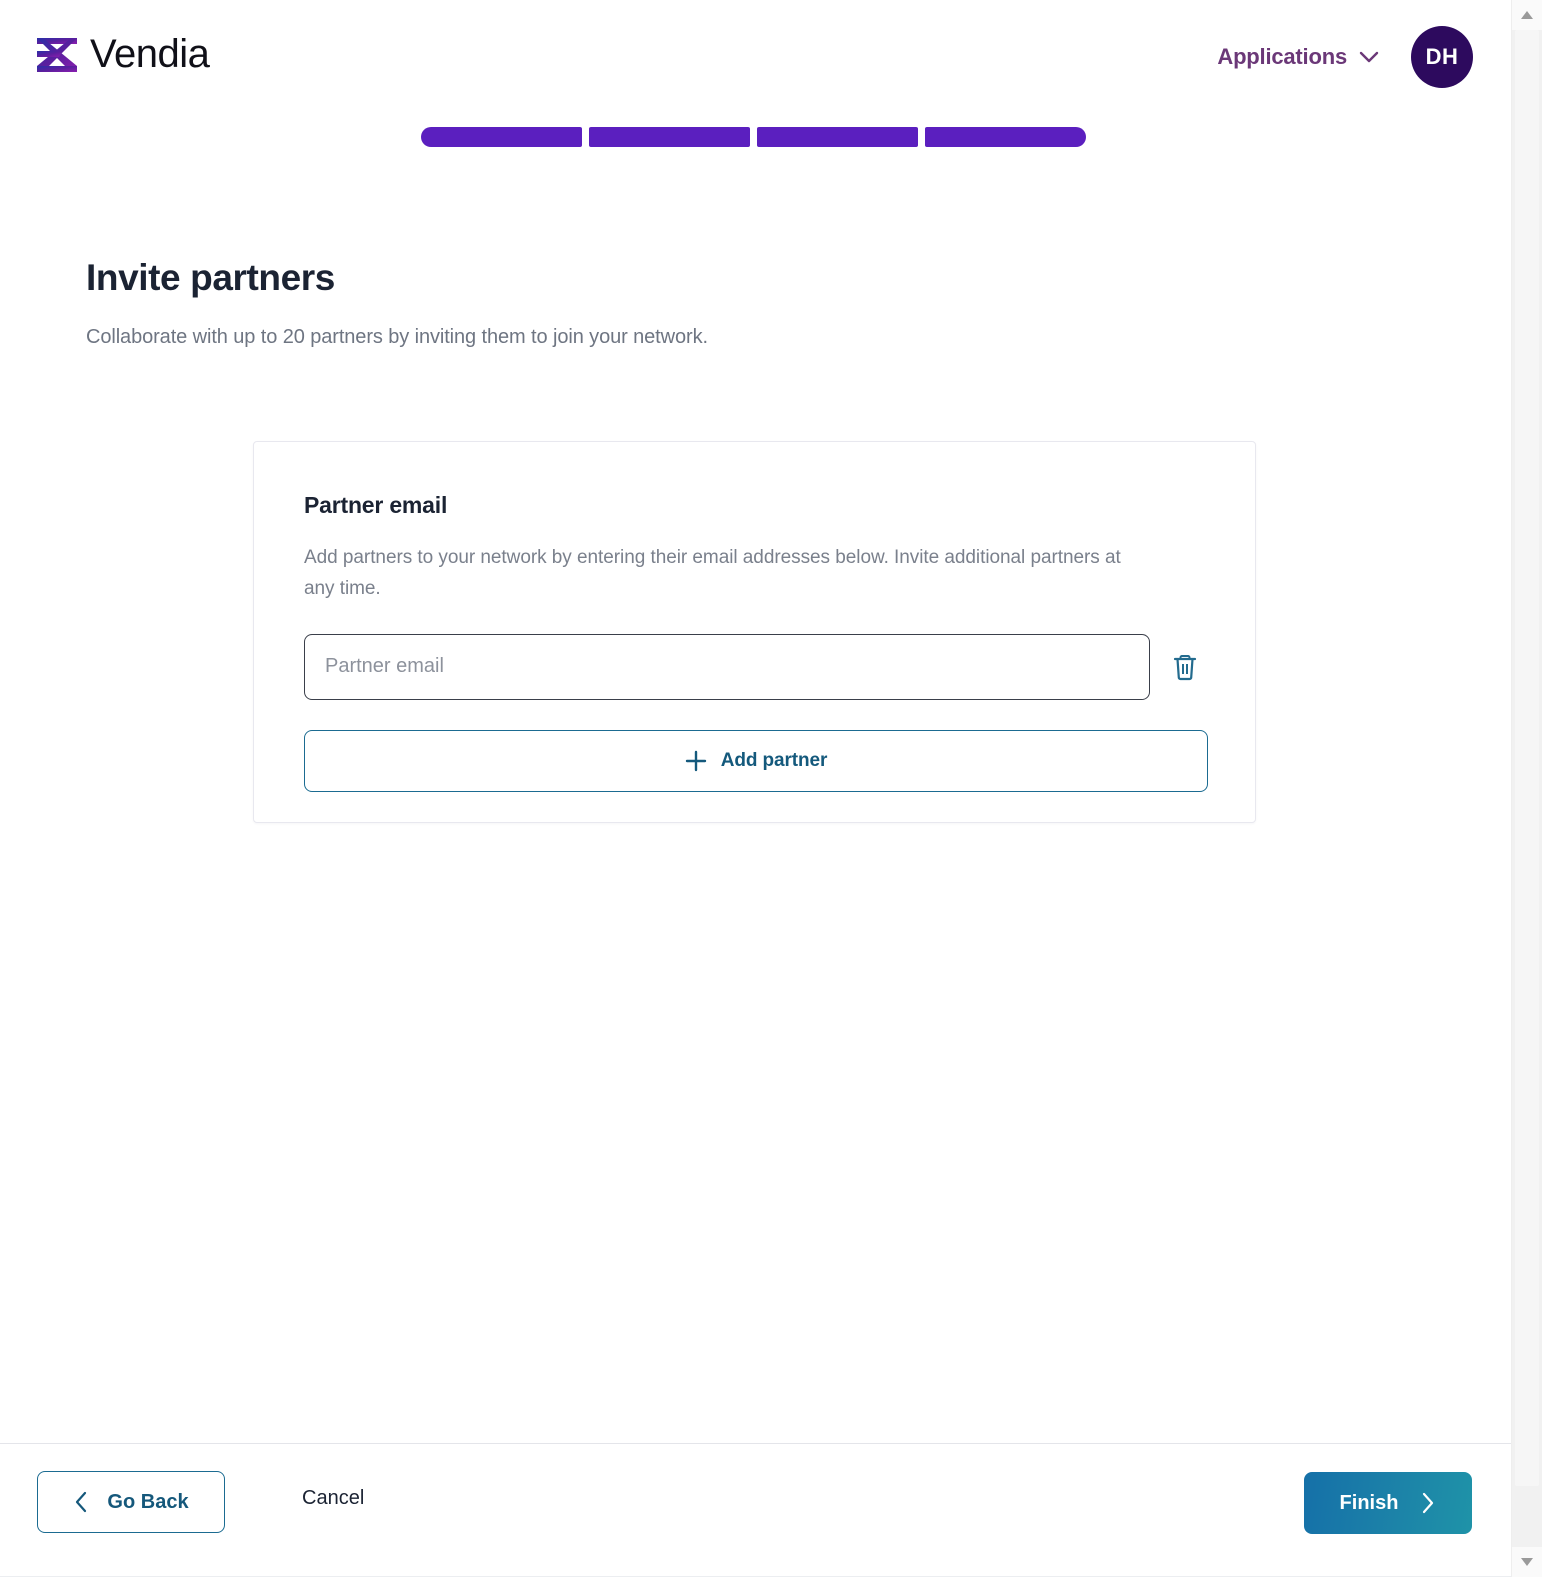 The image size is (1542, 1577). I want to click on cancel-label: Cancel, so click(333, 1498).